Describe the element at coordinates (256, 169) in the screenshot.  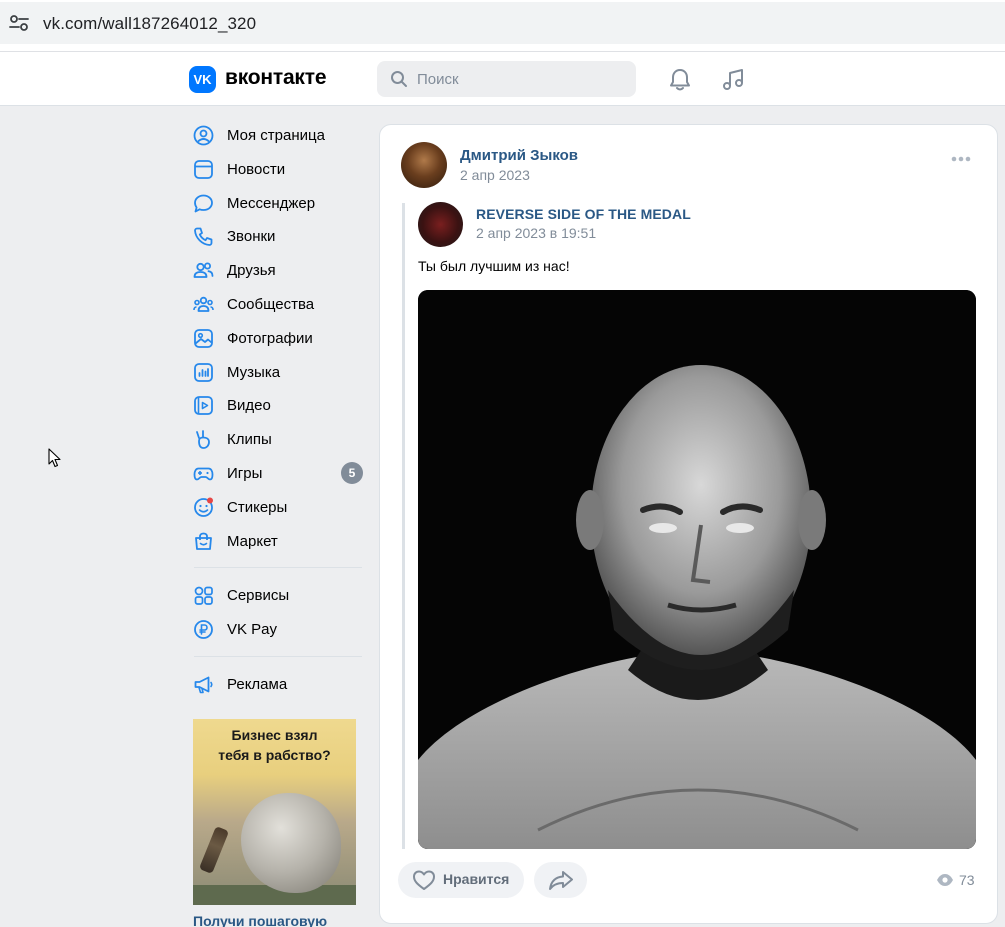
I see `sidebar-item-label: Новости` at that location.